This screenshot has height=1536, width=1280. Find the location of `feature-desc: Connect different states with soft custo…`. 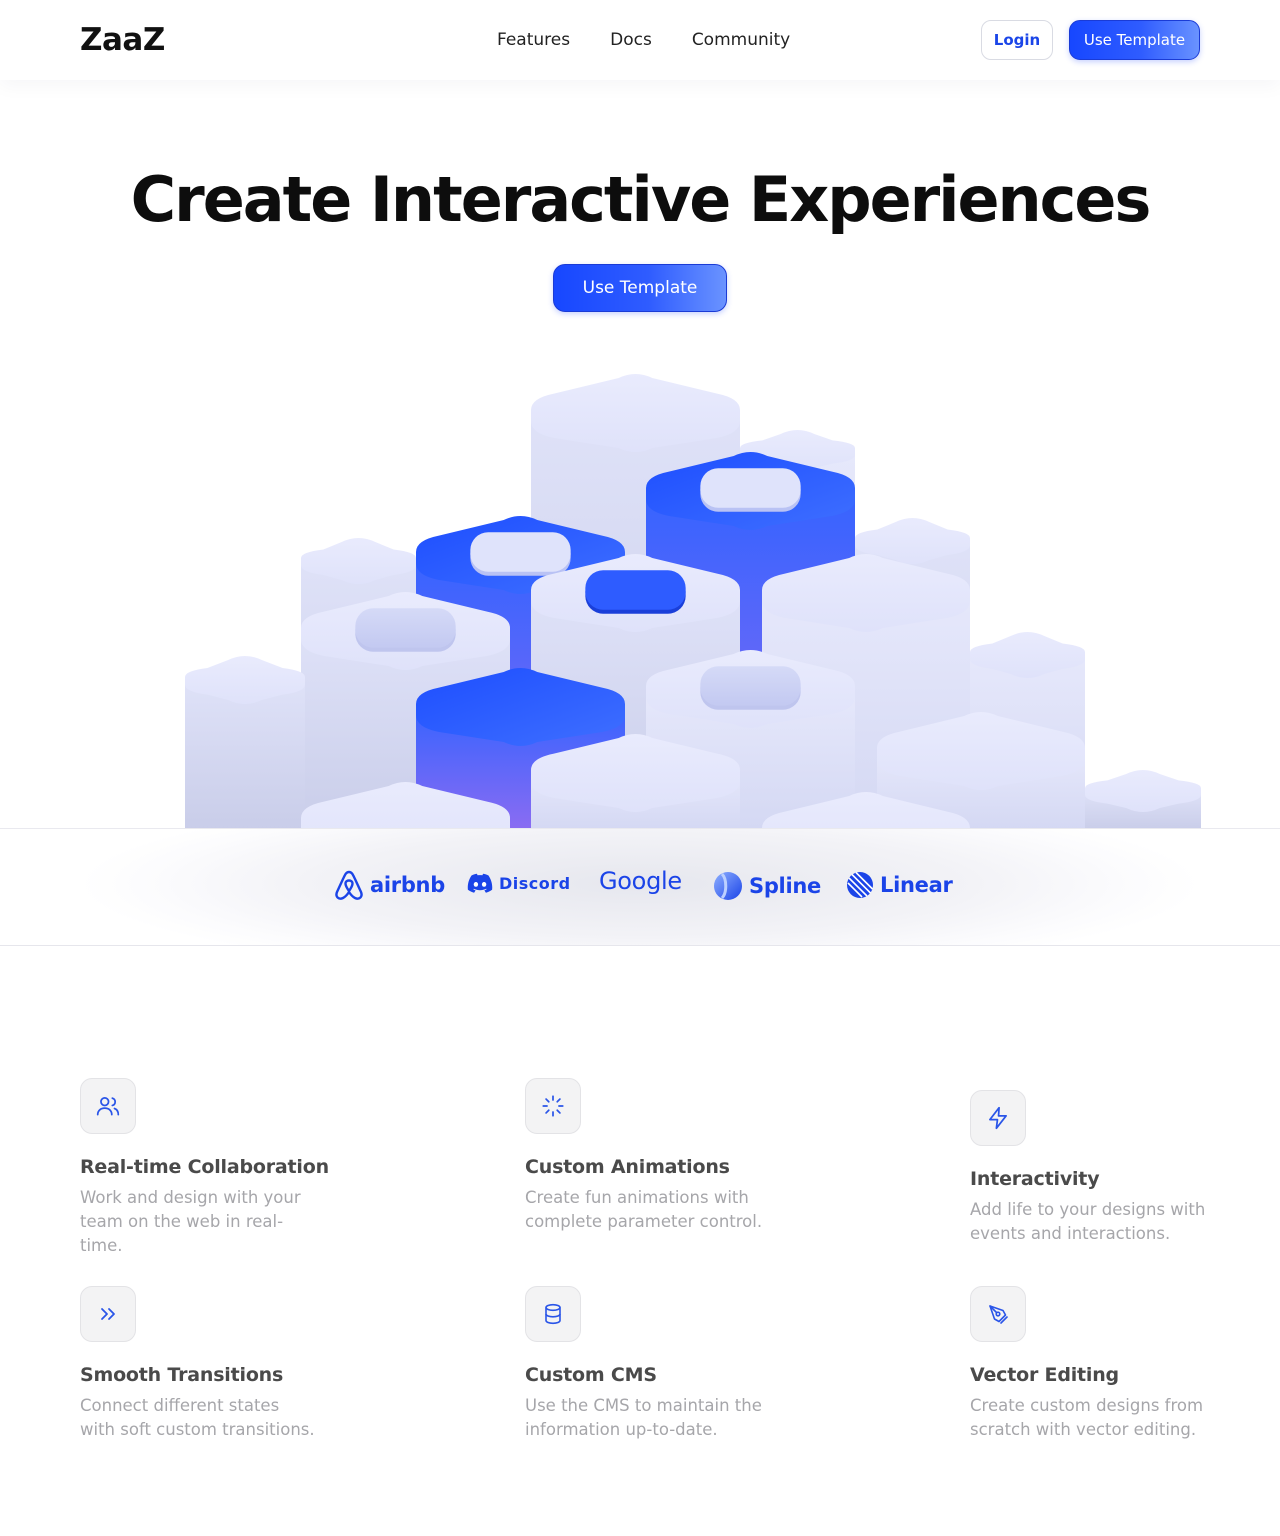

feature-desc: Connect different states with soft custo… is located at coordinates (197, 1417).